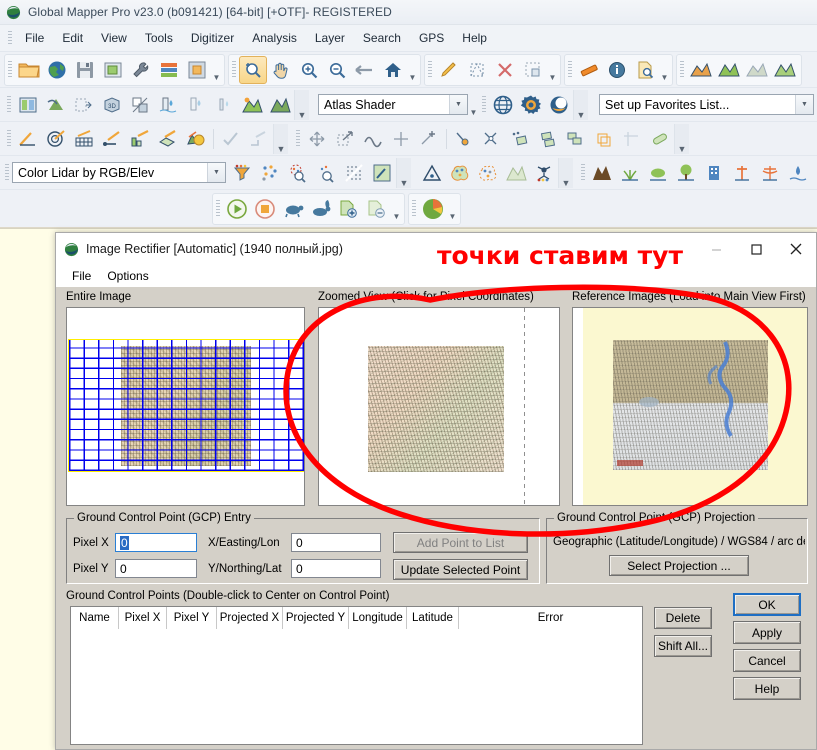 This screenshot has width=817, height=750. I want to click on grass-icon, so click(630, 173).